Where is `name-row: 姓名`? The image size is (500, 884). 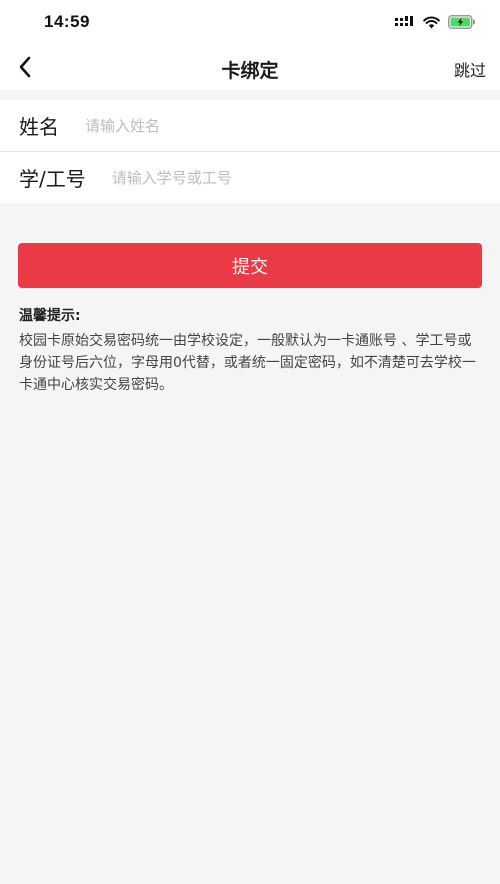
name-row: 姓名 is located at coordinates (250, 125).